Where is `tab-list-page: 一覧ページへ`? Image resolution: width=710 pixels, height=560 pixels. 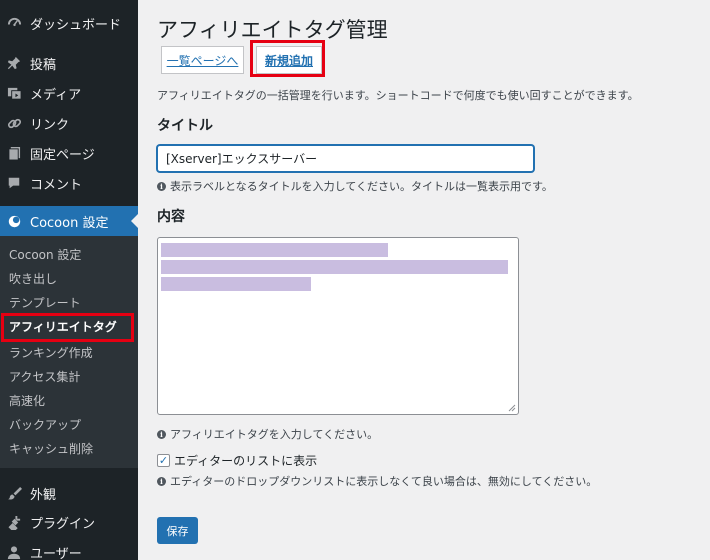
tab-list-page: 一覧ページへ is located at coordinates (202, 60).